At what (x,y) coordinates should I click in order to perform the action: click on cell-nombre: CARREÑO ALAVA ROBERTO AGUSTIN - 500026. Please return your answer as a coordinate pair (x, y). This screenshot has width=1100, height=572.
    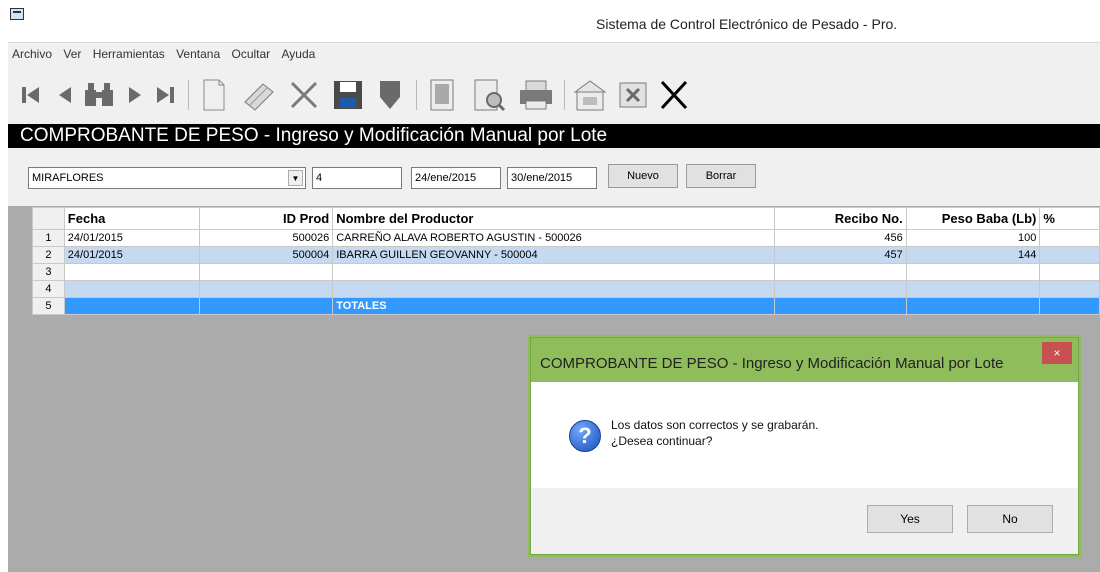
    Looking at the image, I should click on (554, 238).